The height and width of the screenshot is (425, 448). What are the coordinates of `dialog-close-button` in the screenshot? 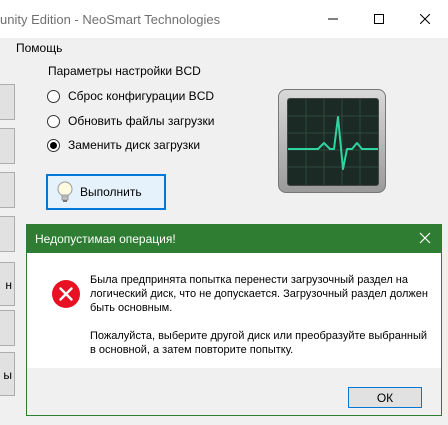 It's located at (425, 239).